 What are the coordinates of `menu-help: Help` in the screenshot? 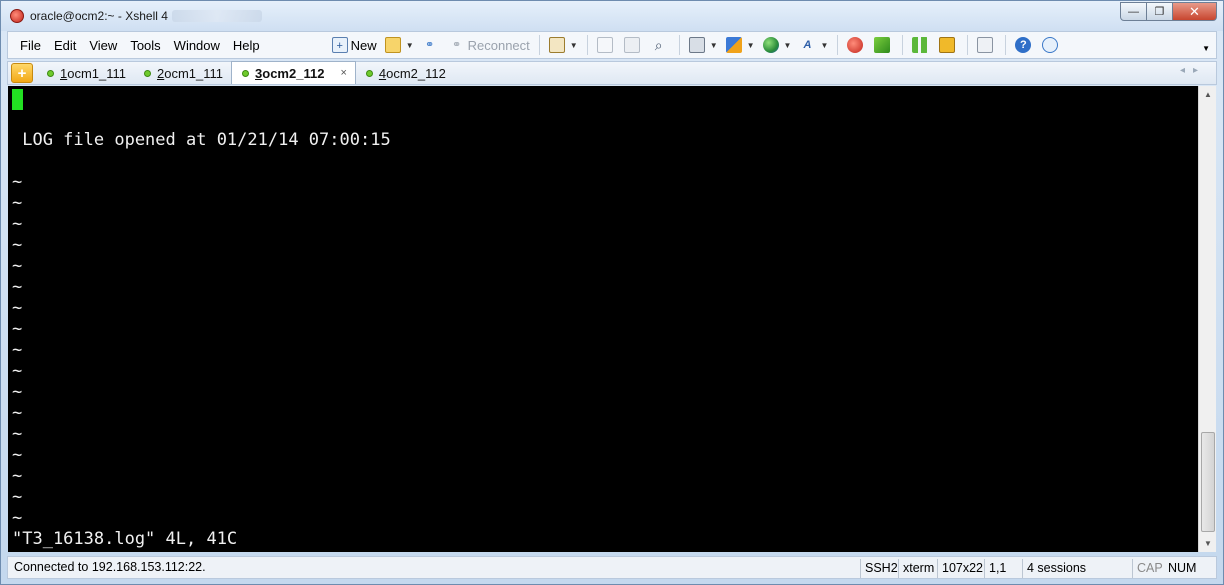 It's located at (246, 45).